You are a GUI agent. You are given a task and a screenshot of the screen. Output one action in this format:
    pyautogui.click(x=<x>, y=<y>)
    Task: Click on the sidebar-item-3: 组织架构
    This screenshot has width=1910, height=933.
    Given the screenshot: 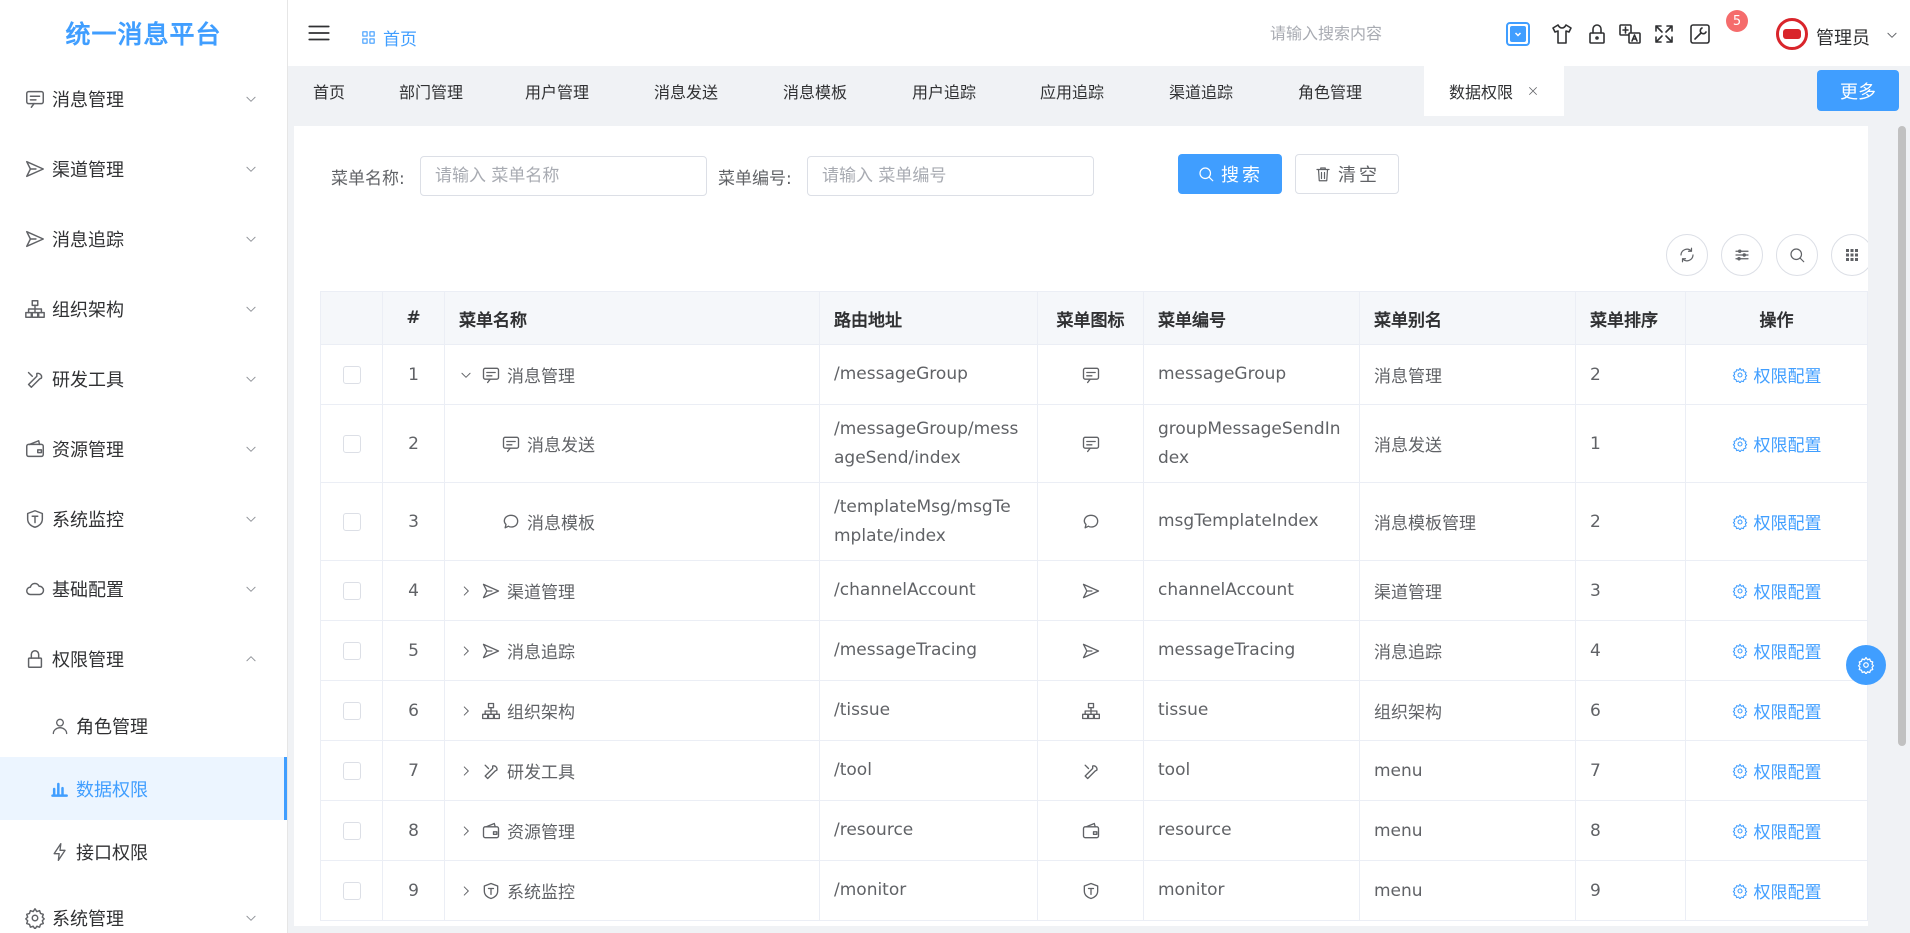 What is the action you would take?
    pyautogui.click(x=143, y=309)
    